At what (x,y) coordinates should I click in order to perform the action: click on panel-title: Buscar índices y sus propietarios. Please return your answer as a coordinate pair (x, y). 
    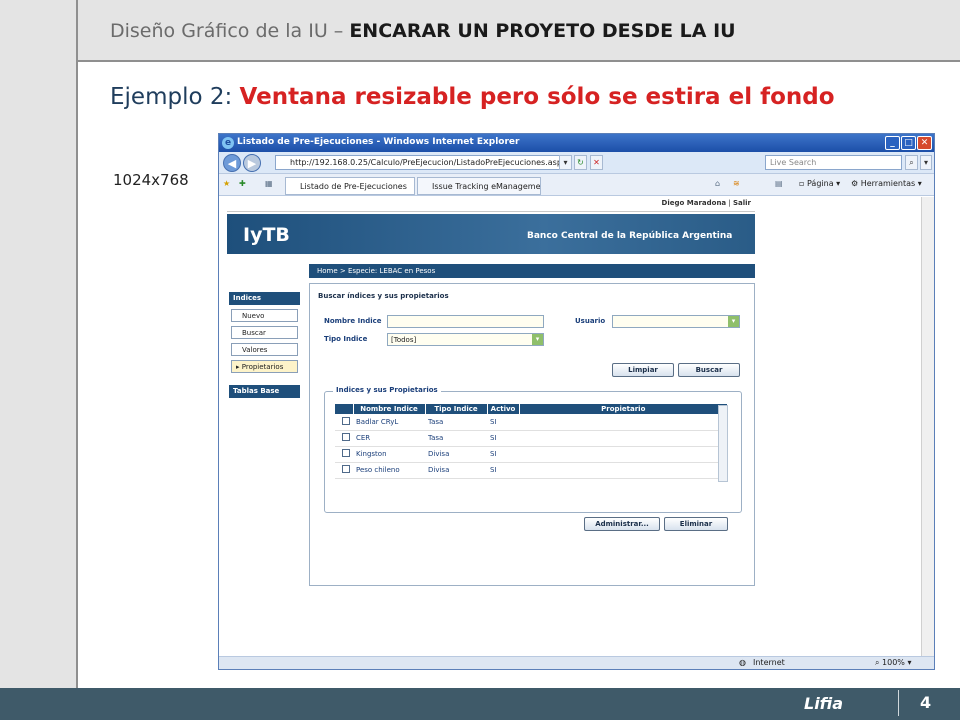
    Looking at the image, I should click on (383, 296).